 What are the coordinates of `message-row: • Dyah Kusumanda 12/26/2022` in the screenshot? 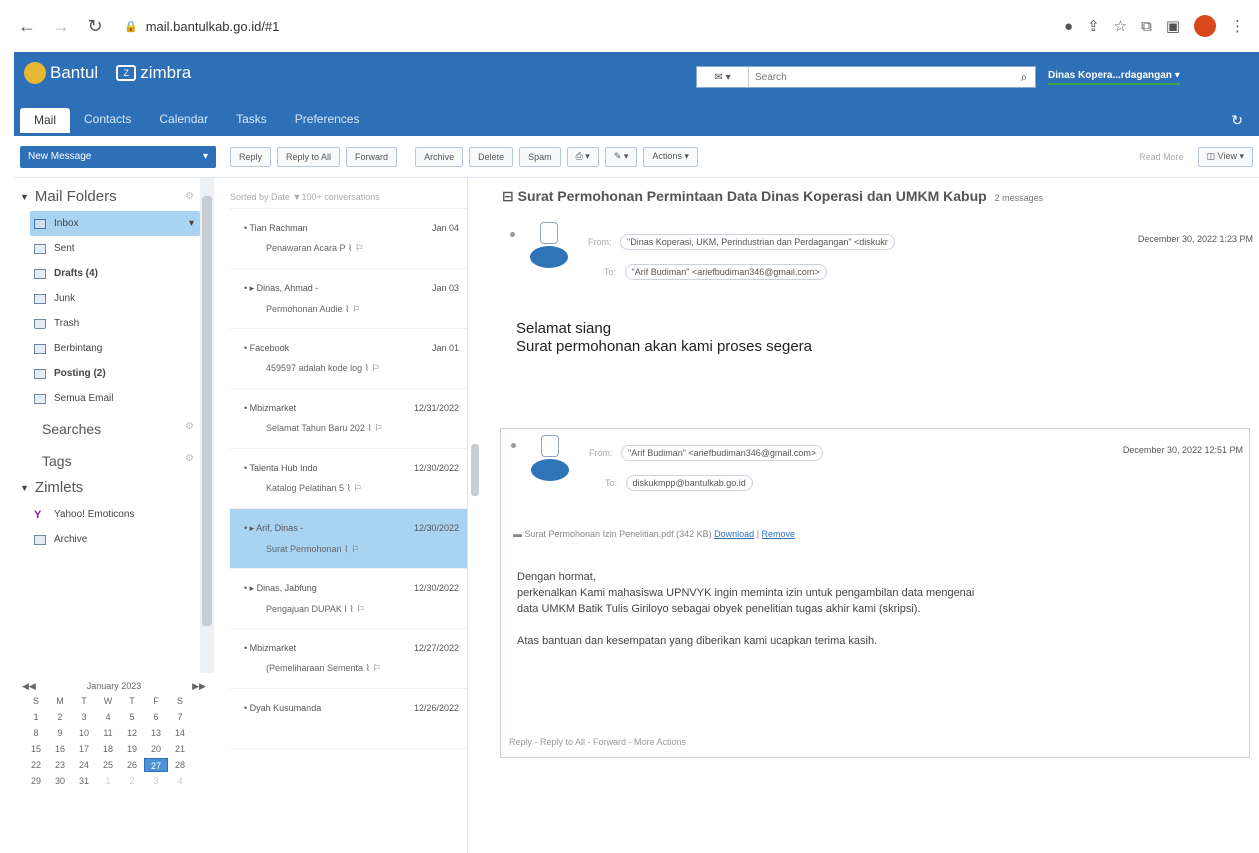 It's located at (348, 719).